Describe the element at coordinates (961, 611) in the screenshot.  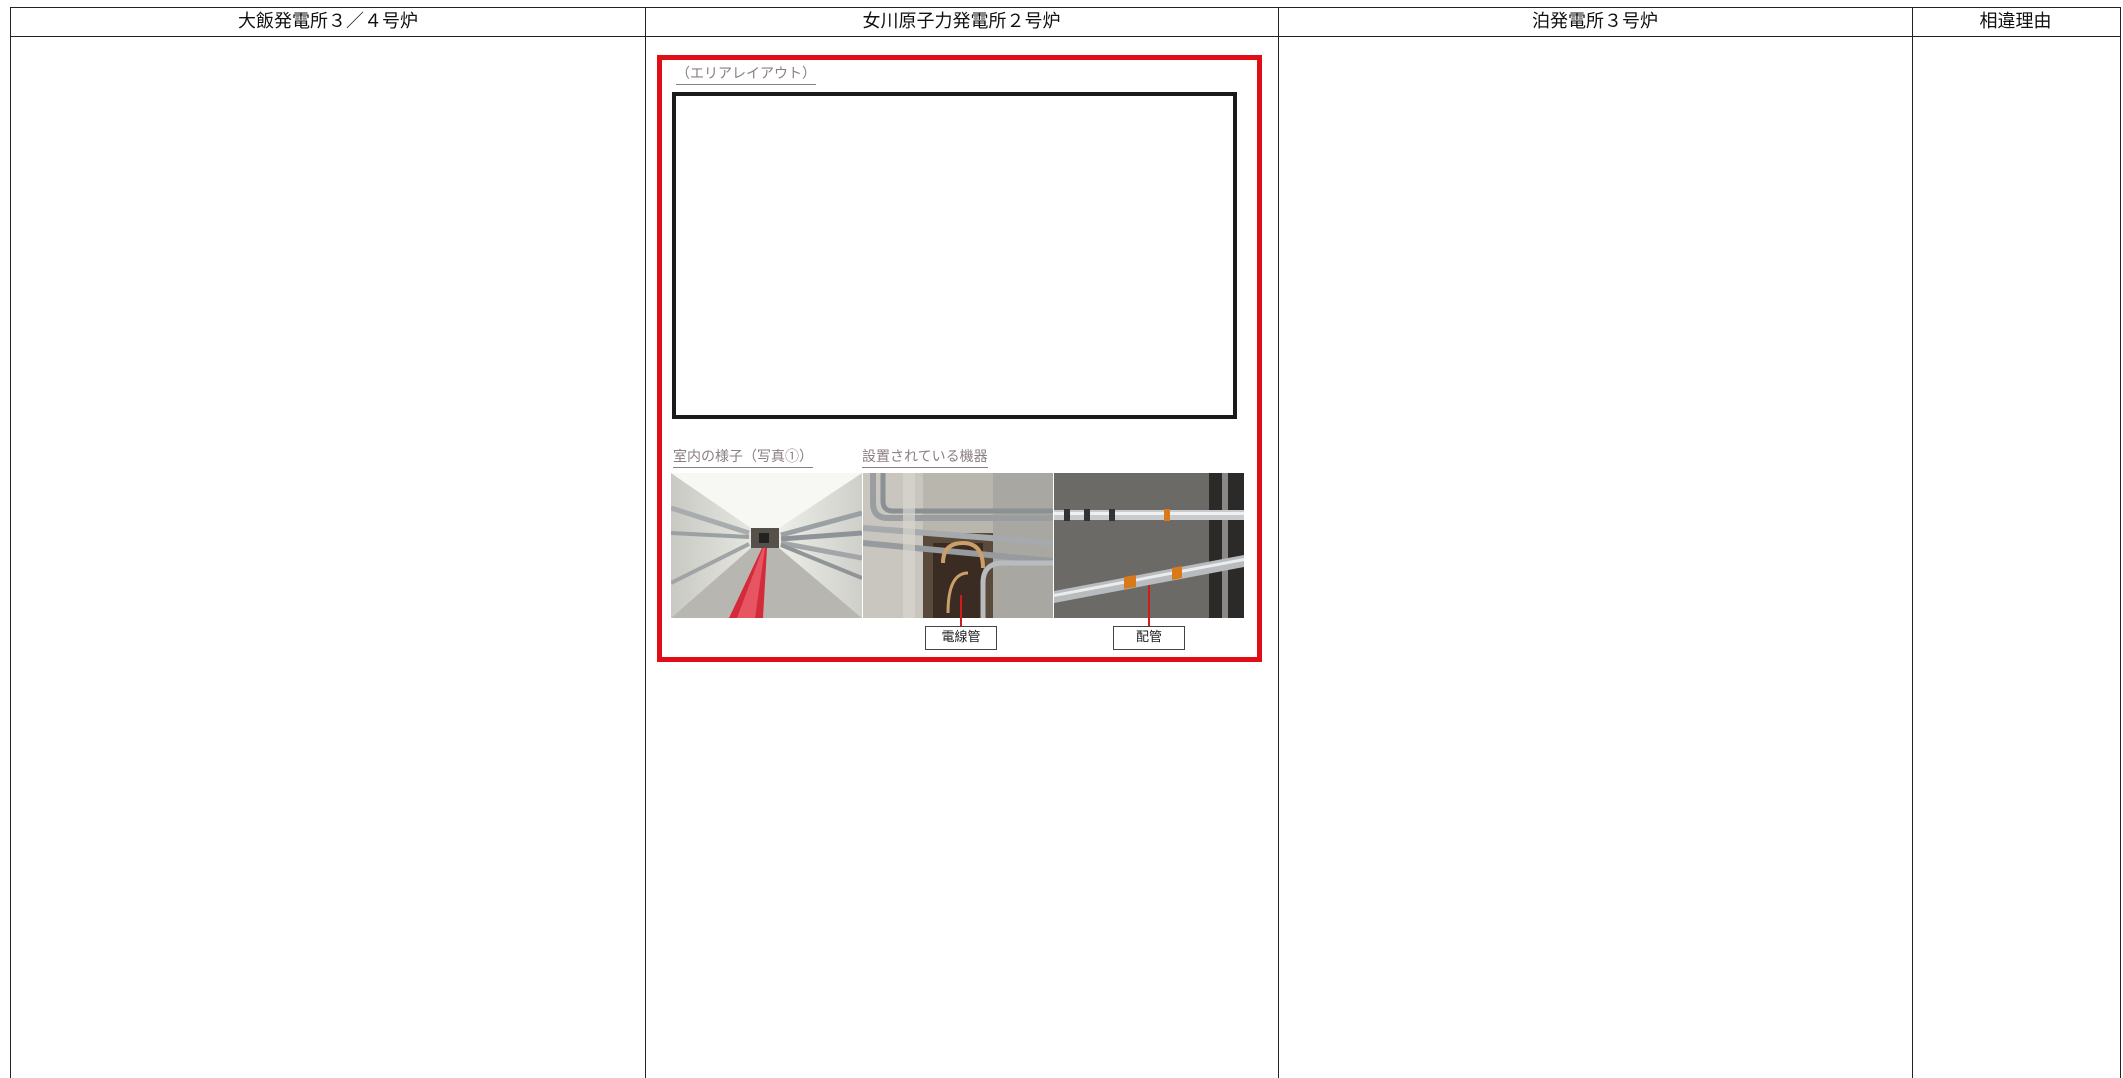
I see `conduit-leader-line` at that location.